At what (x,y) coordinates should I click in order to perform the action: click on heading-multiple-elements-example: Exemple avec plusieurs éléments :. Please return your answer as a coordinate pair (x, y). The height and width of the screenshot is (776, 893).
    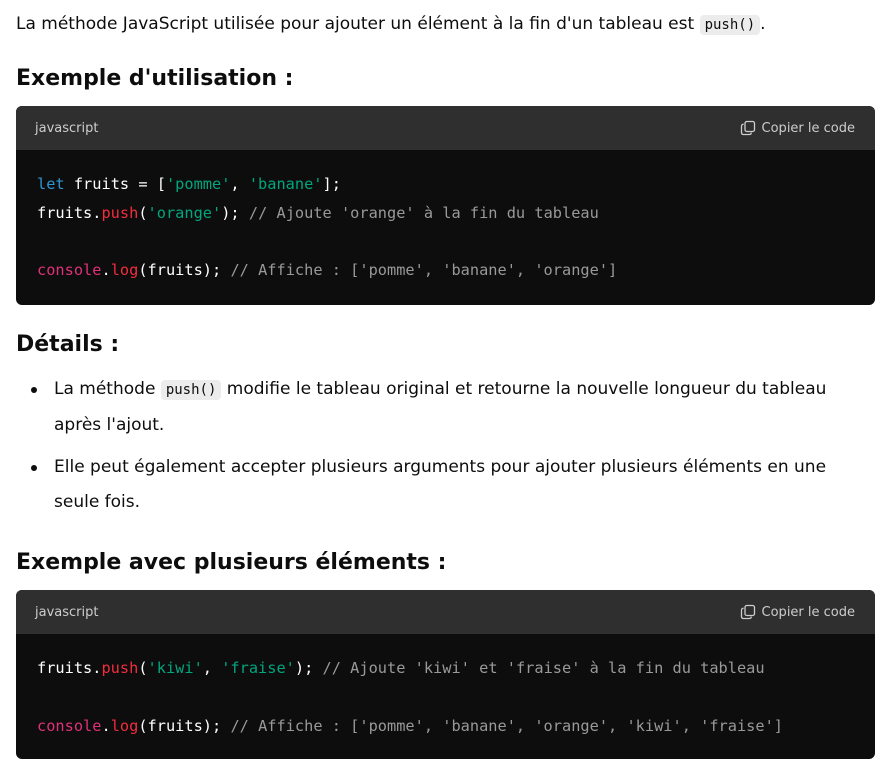
    Looking at the image, I should click on (231, 562).